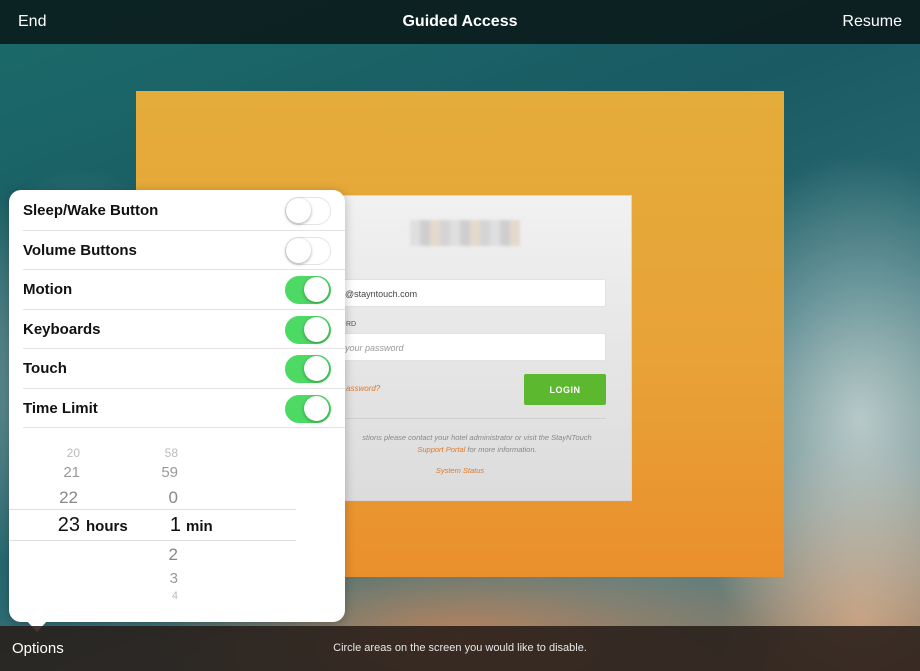 This screenshot has height=671, width=920. Describe the element at coordinates (476, 418) in the screenshot. I see `divider` at that location.